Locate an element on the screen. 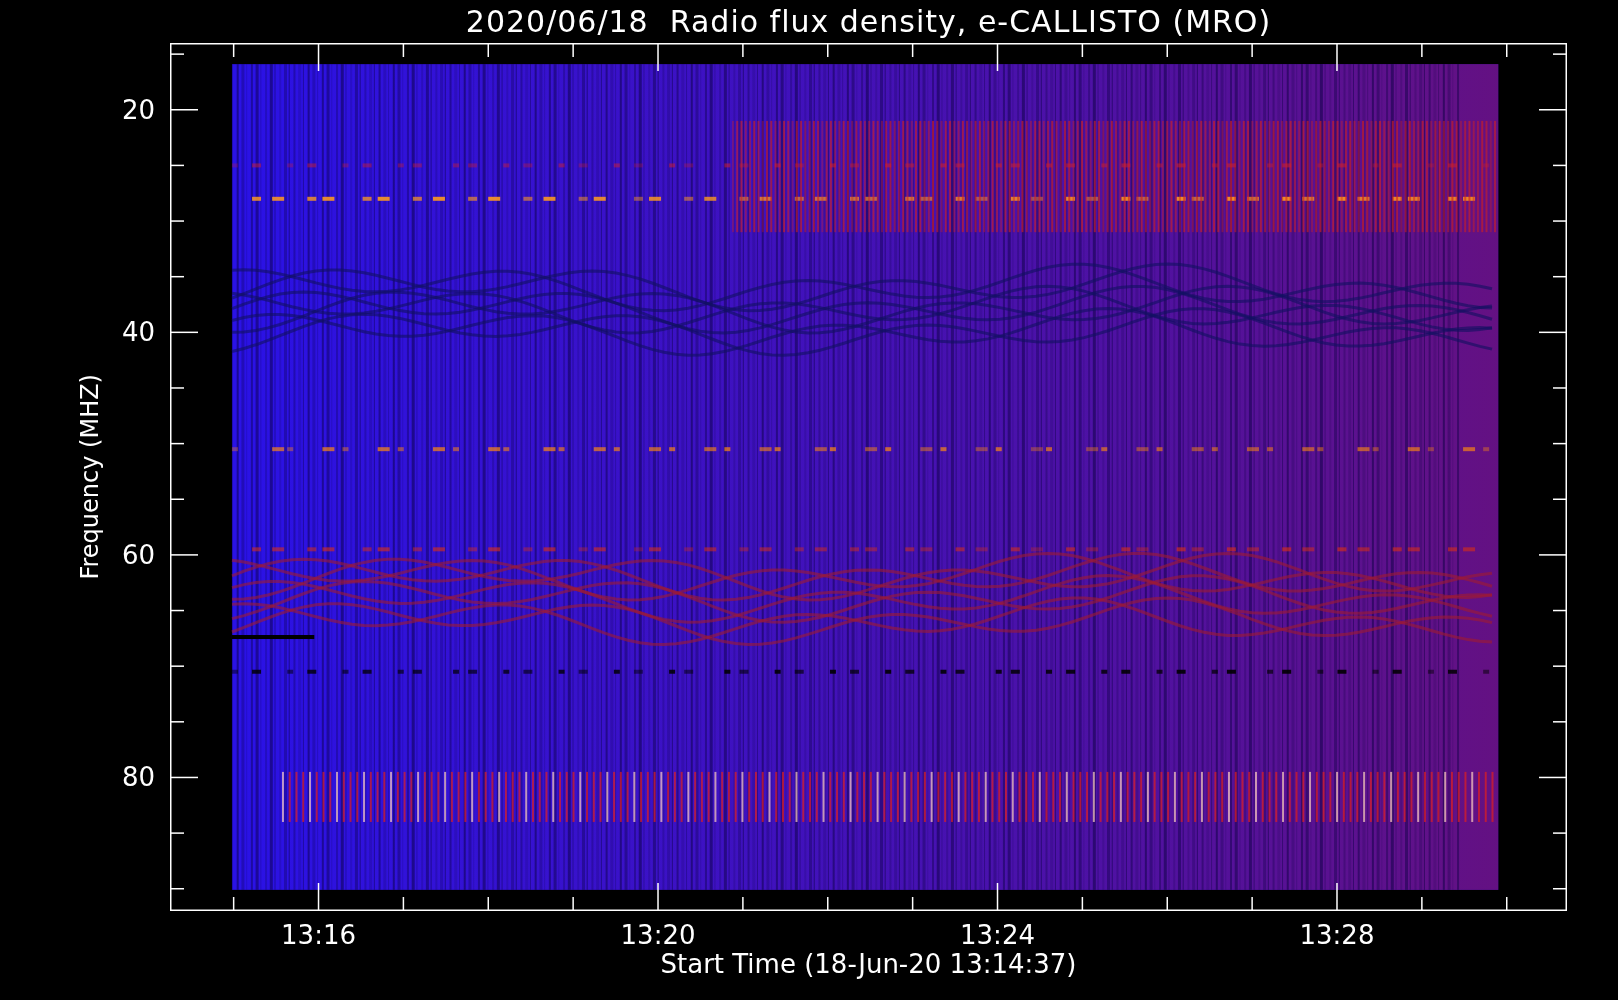 The width and height of the screenshot is (1618, 1000). y-tick-label: 20 is located at coordinates (138, 109).